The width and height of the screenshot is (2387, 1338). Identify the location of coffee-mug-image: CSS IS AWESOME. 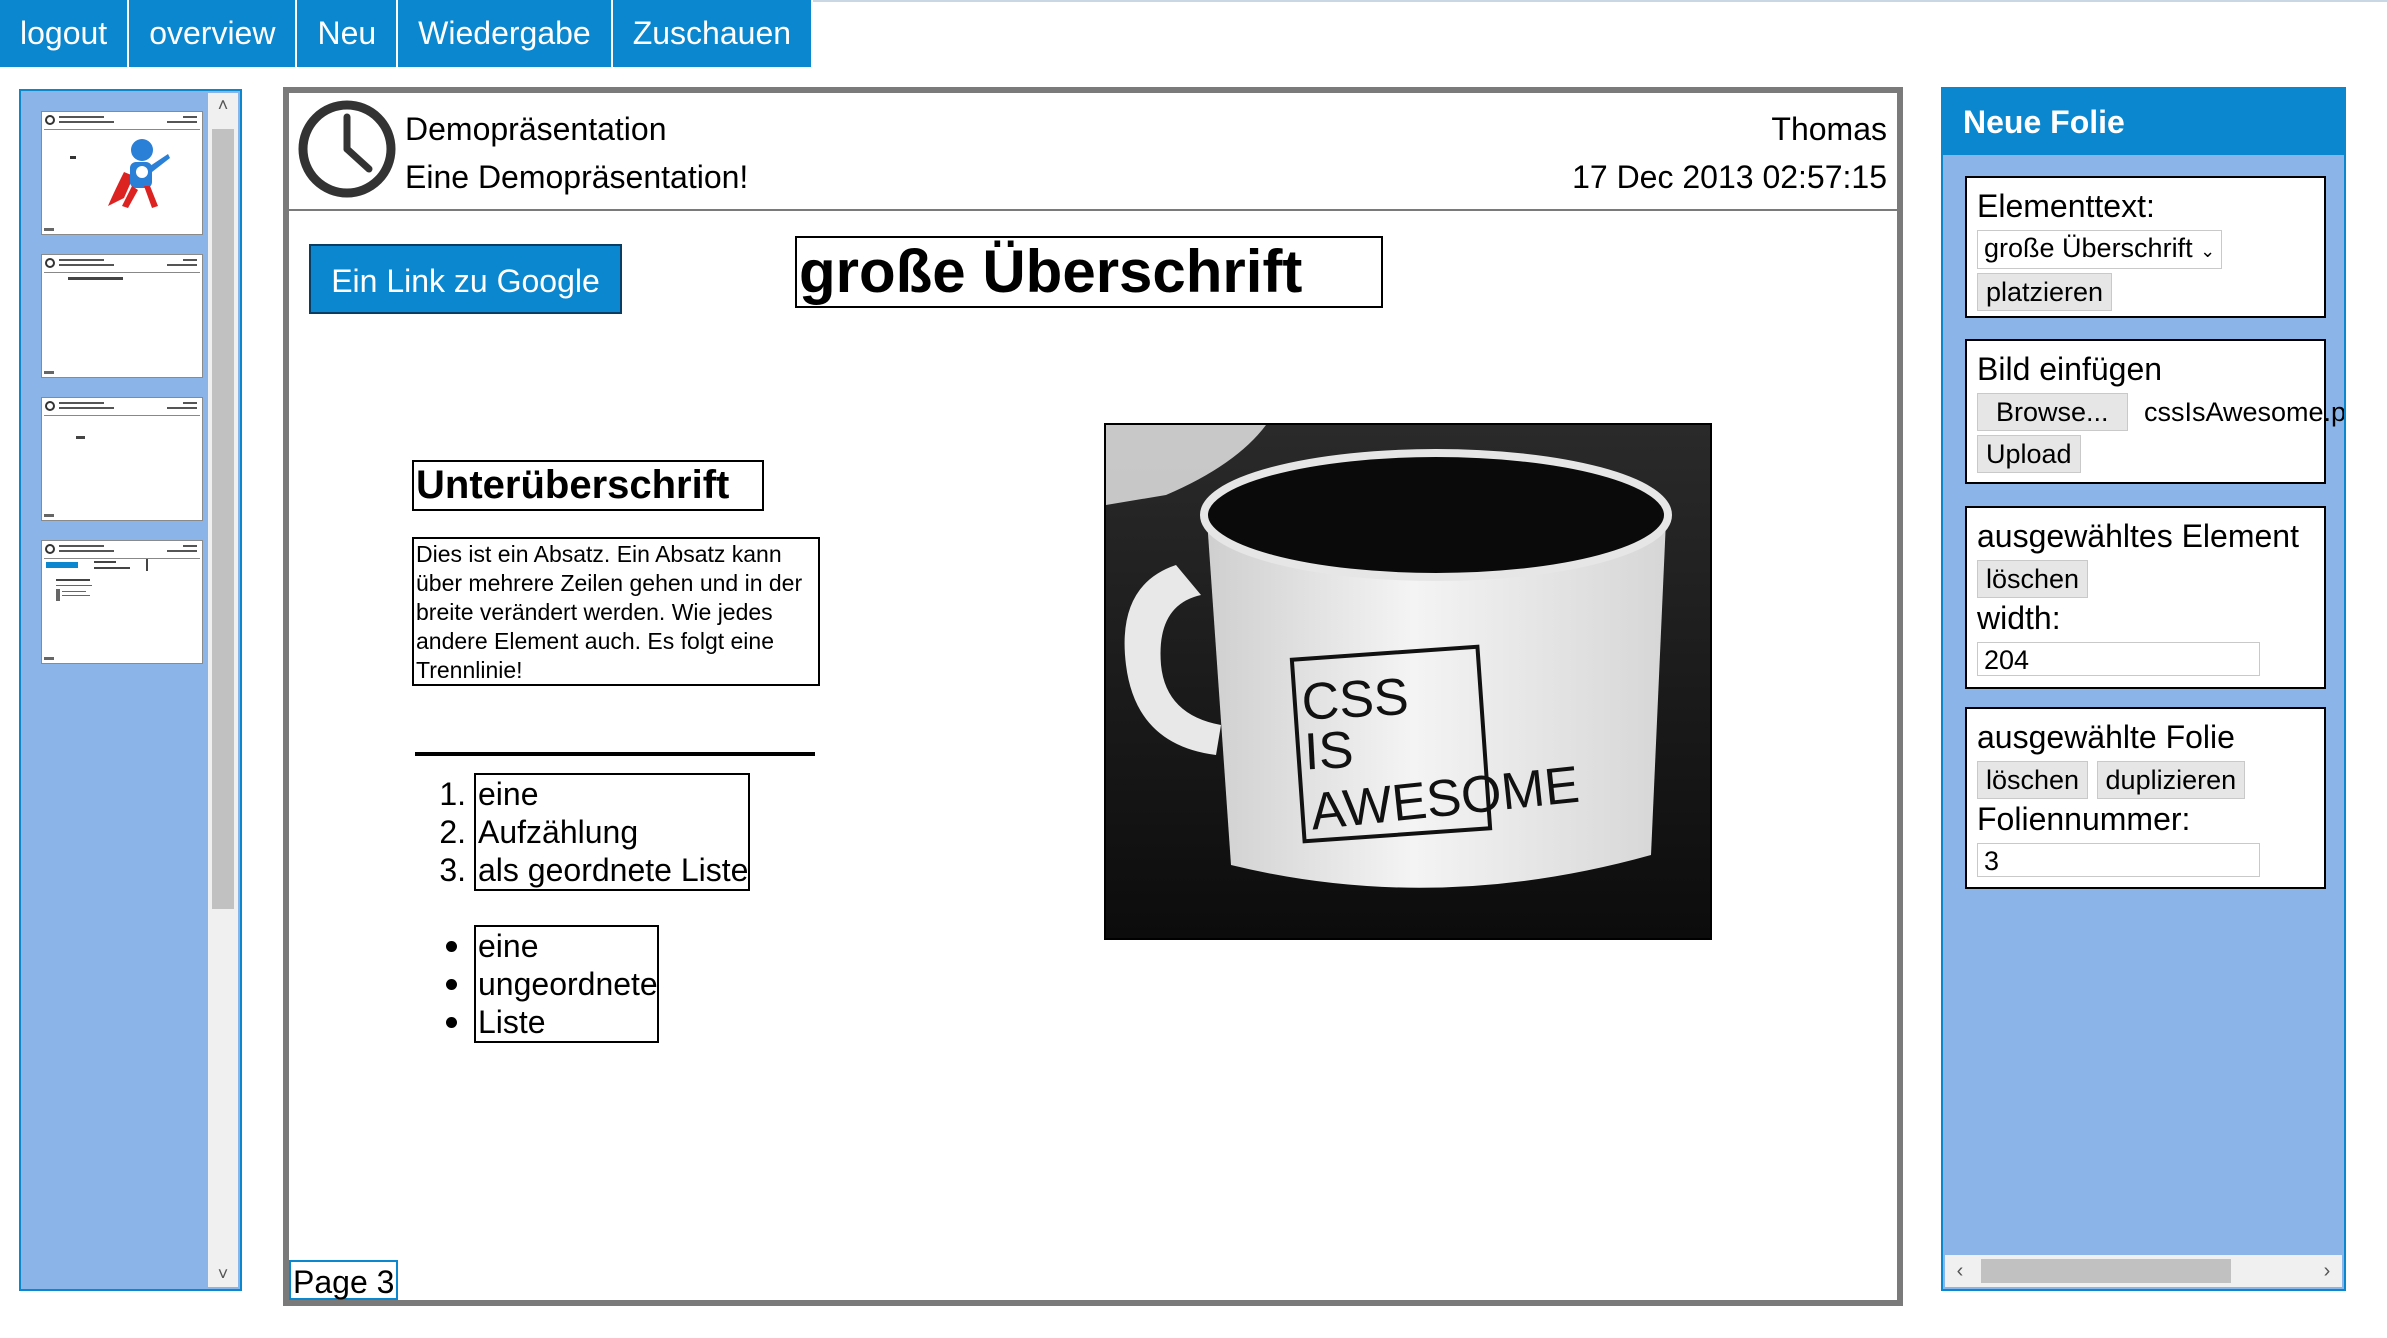
(1408, 681).